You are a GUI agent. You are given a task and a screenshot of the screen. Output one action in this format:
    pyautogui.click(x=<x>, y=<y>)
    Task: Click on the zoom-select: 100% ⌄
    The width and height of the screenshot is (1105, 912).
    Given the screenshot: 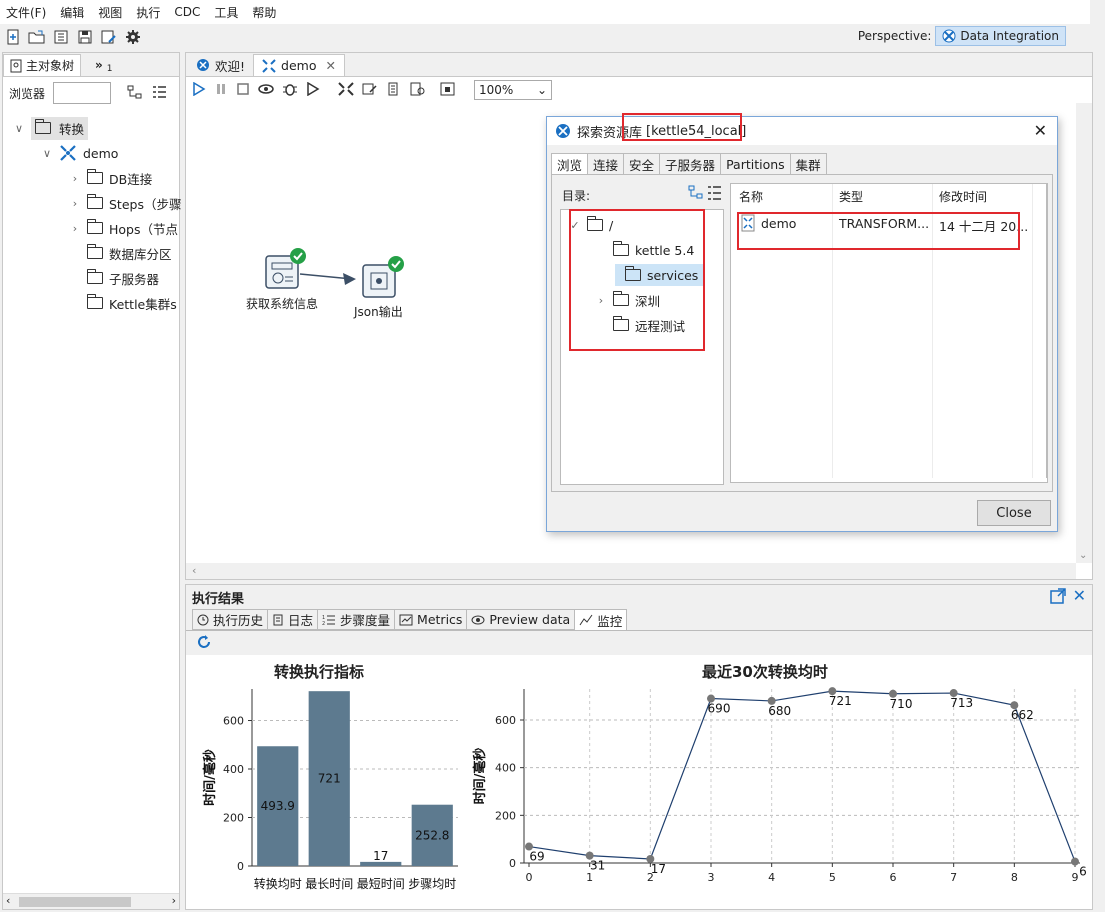 What is the action you would take?
    pyautogui.click(x=513, y=90)
    